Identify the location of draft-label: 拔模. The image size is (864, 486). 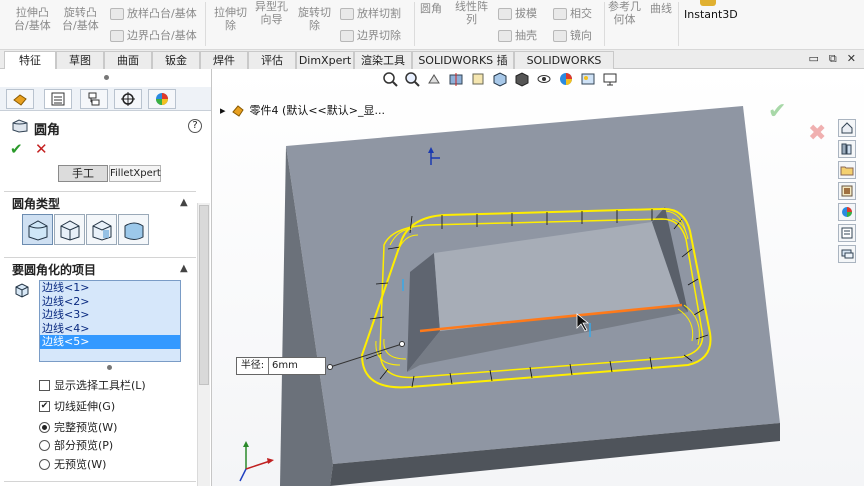
(526, 13).